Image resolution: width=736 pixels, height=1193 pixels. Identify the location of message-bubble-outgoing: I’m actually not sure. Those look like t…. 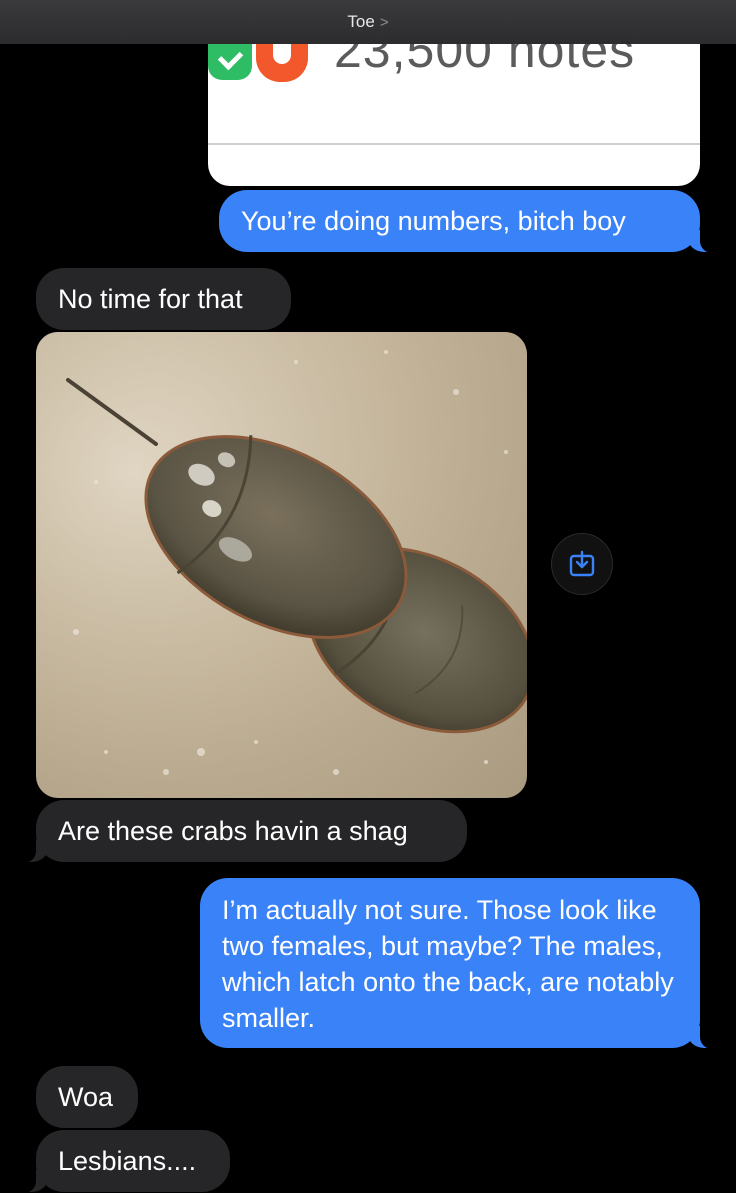
(459, 963).